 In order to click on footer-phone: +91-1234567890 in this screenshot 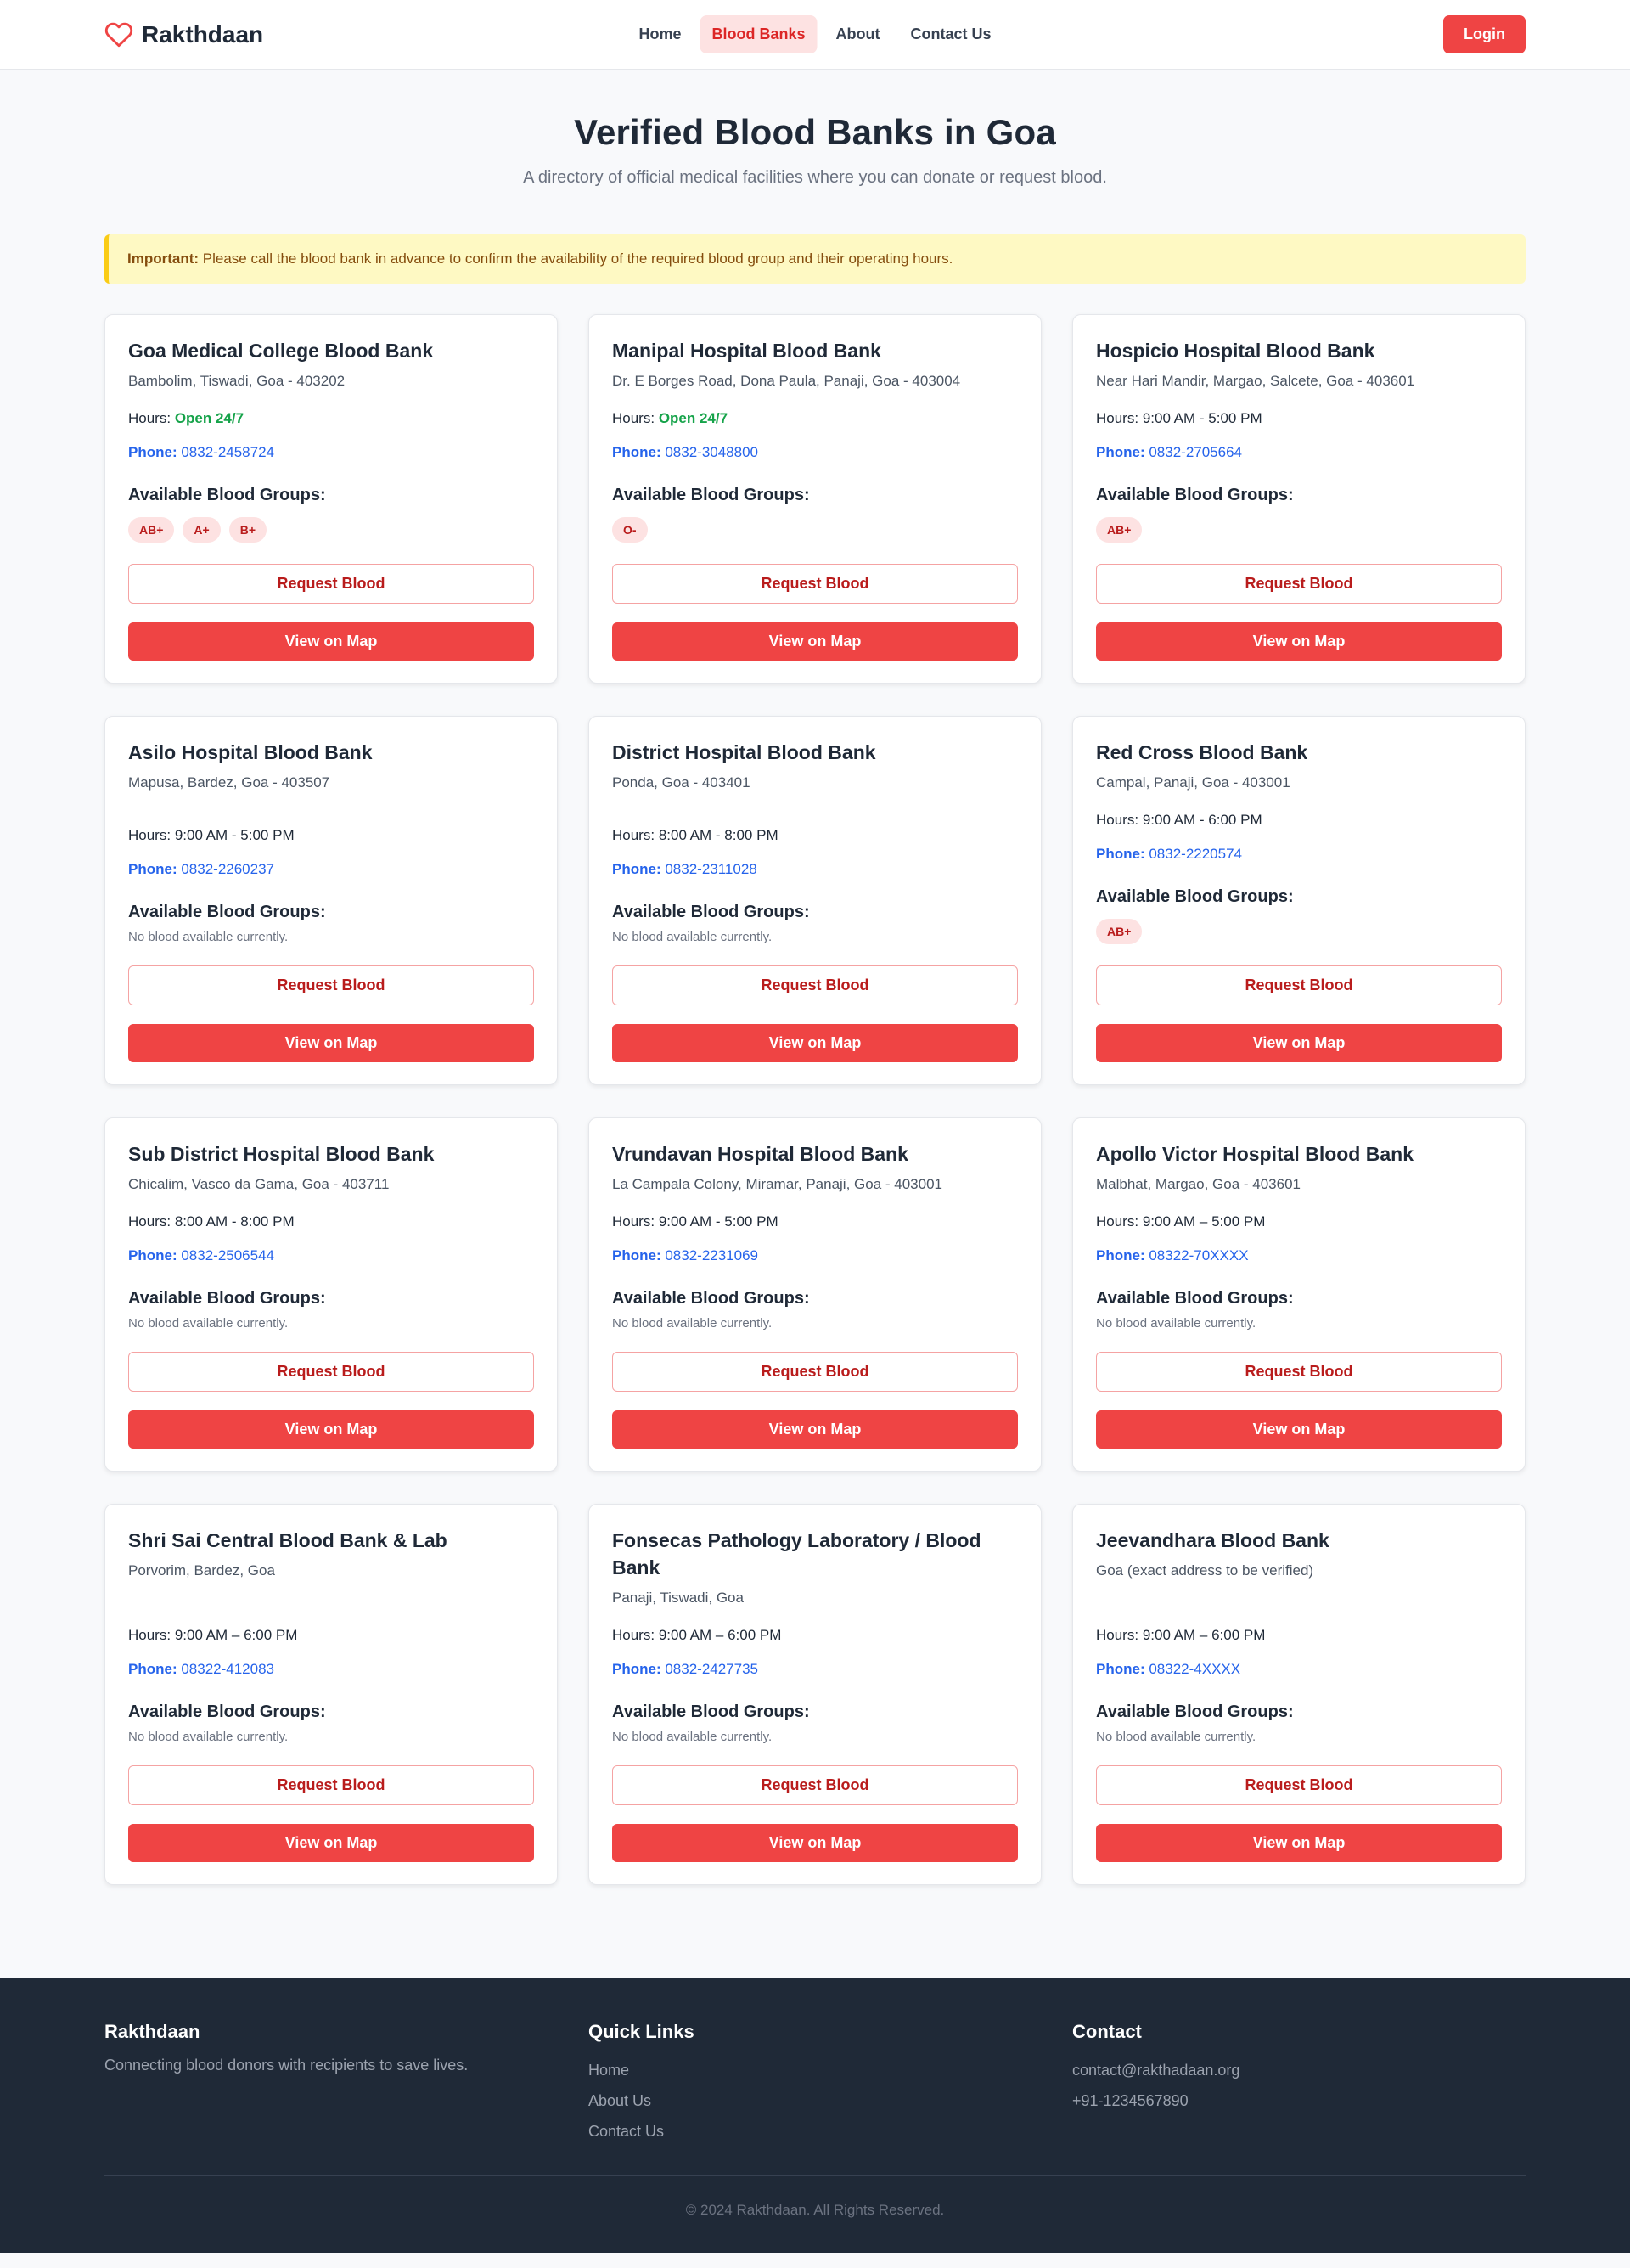, I will do `click(1299, 2100)`.